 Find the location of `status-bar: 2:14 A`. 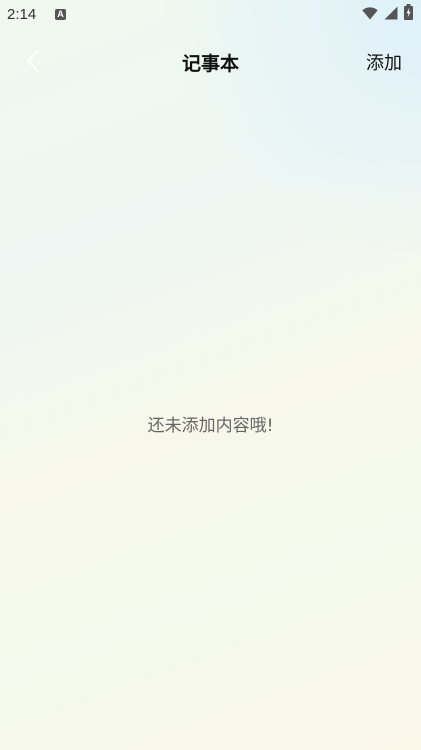

status-bar: 2:14 A is located at coordinates (210, 14).